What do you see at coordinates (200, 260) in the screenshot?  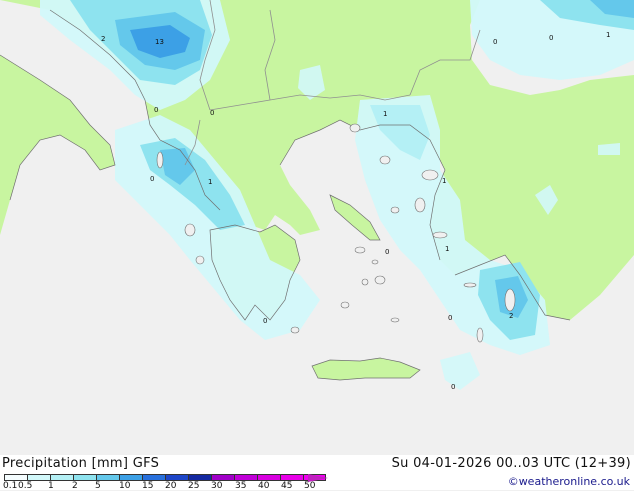 I see `island-zakynthos` at bounding box center [200, 260].